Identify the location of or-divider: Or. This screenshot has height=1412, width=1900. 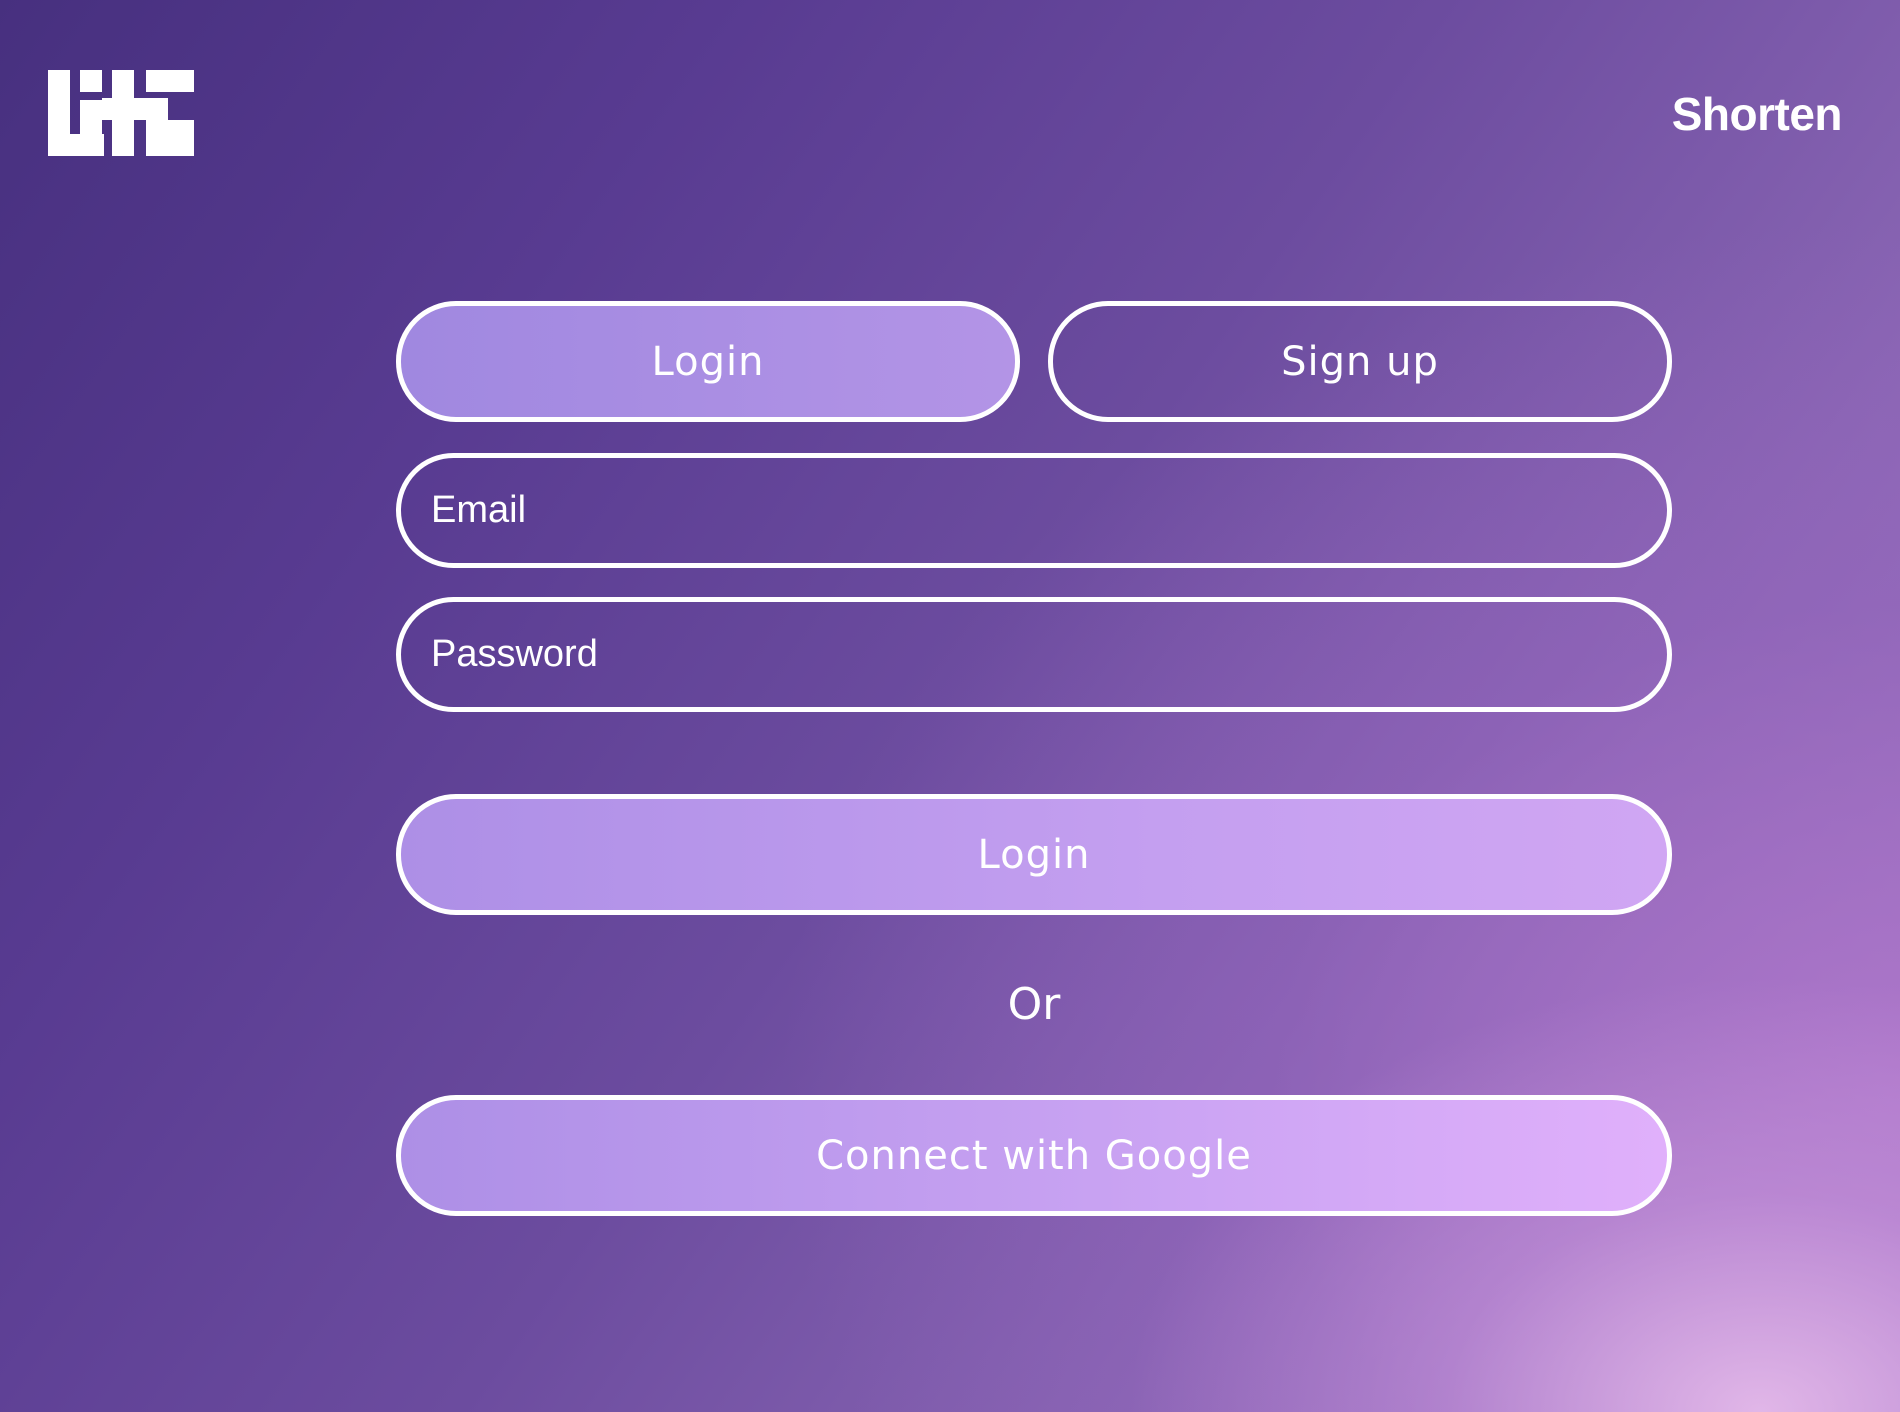
(1034, 1004).